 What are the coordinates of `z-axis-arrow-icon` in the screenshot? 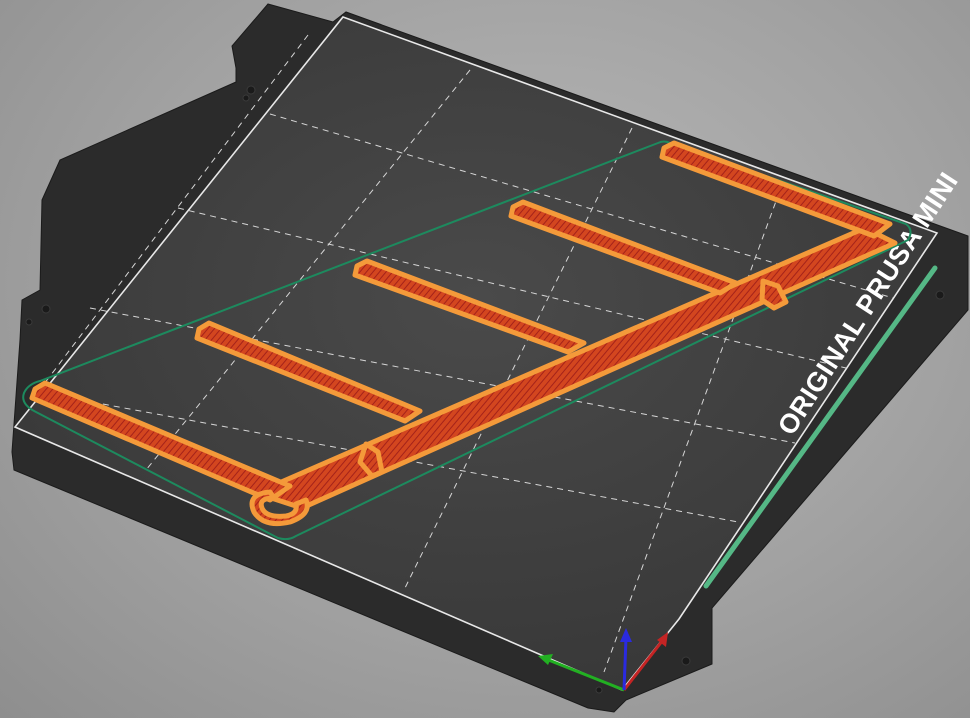 It's located at (625, 664).